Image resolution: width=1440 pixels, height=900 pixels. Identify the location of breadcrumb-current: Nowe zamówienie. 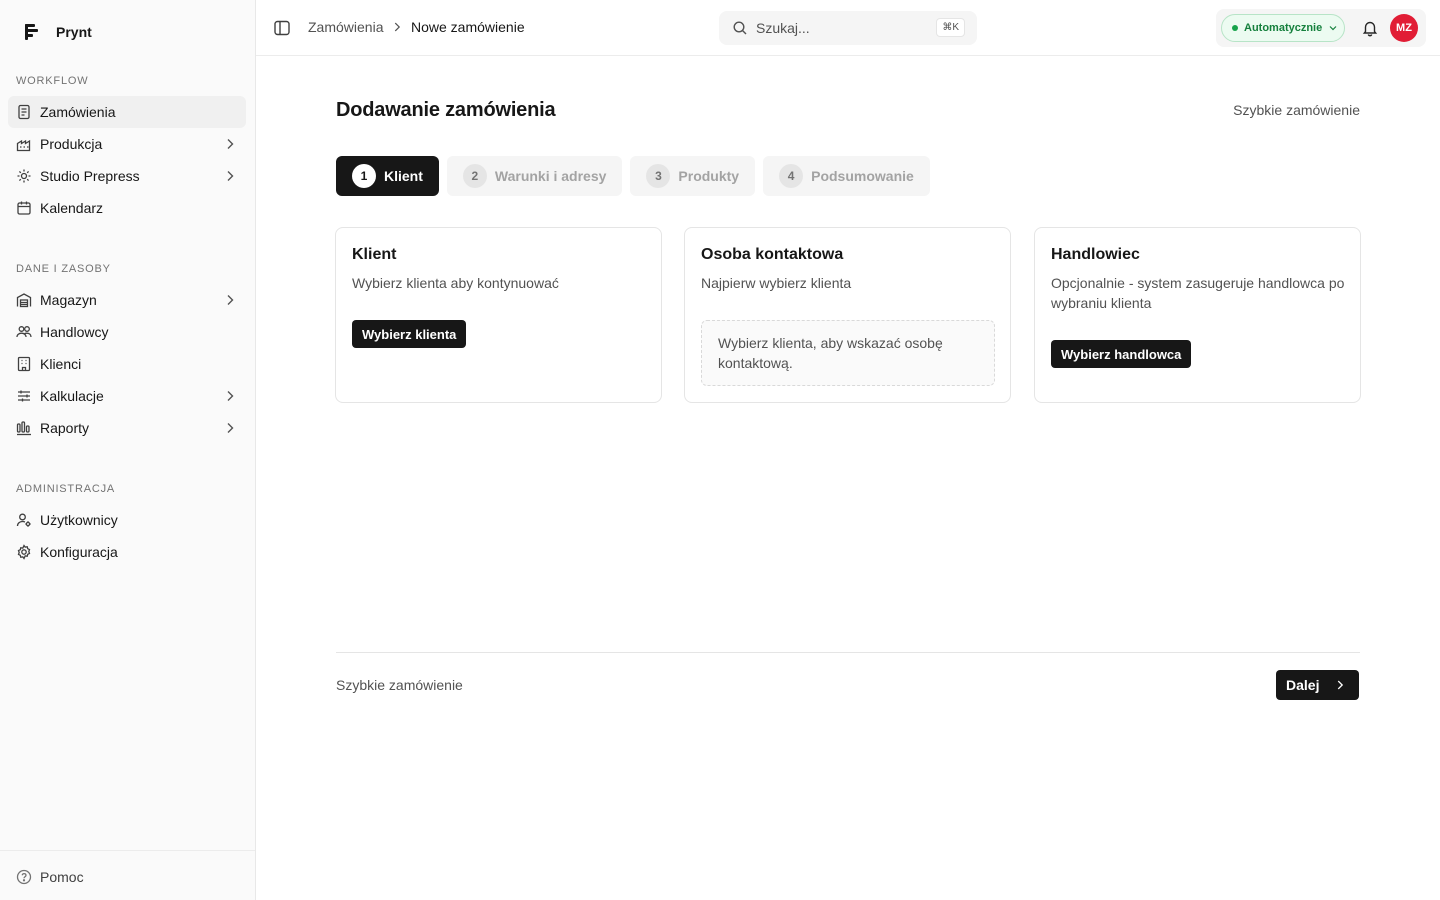
(468, 27).